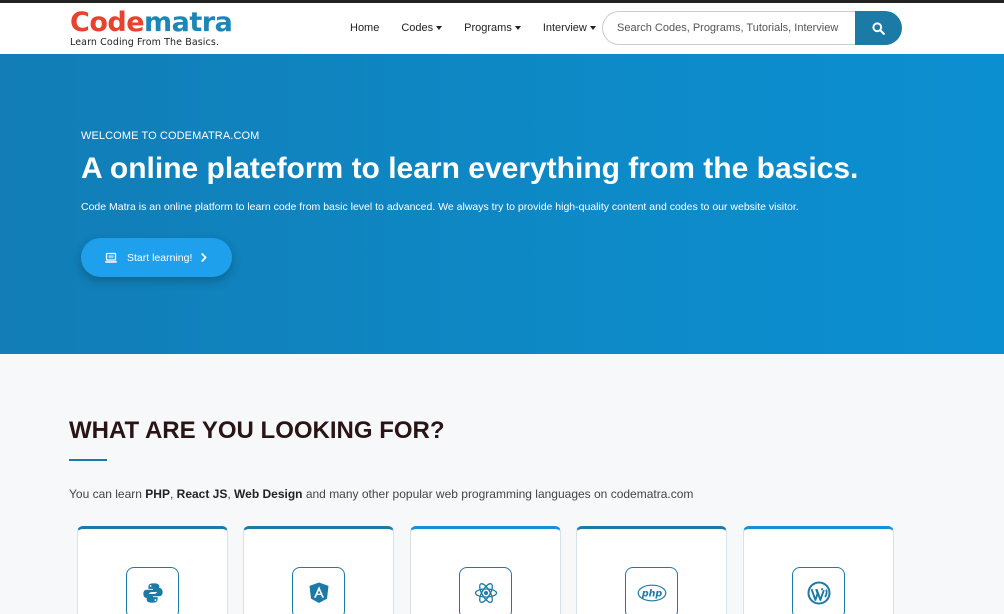 This screenshot has width=1004, height=614. I want to click on topic-card-react, so click(485, 570).